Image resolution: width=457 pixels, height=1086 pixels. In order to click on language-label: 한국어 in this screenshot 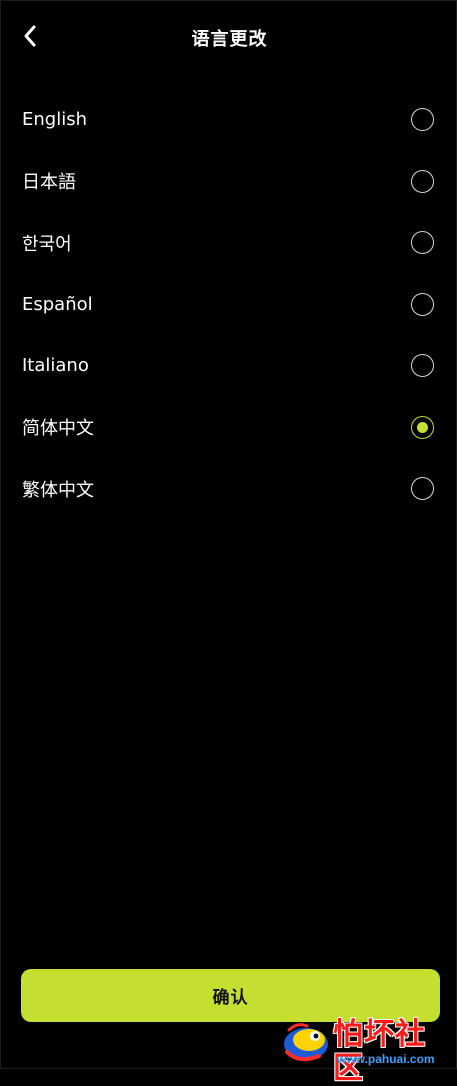, I will do `click(47, 244)`.